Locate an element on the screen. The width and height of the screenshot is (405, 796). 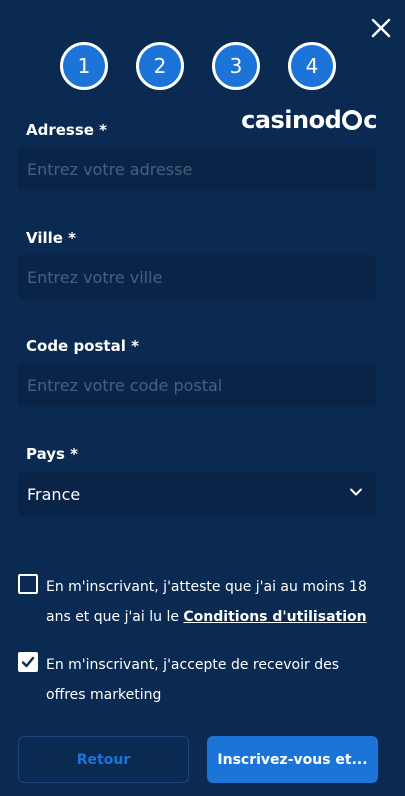
address-input is located at coordinates (197, 169).